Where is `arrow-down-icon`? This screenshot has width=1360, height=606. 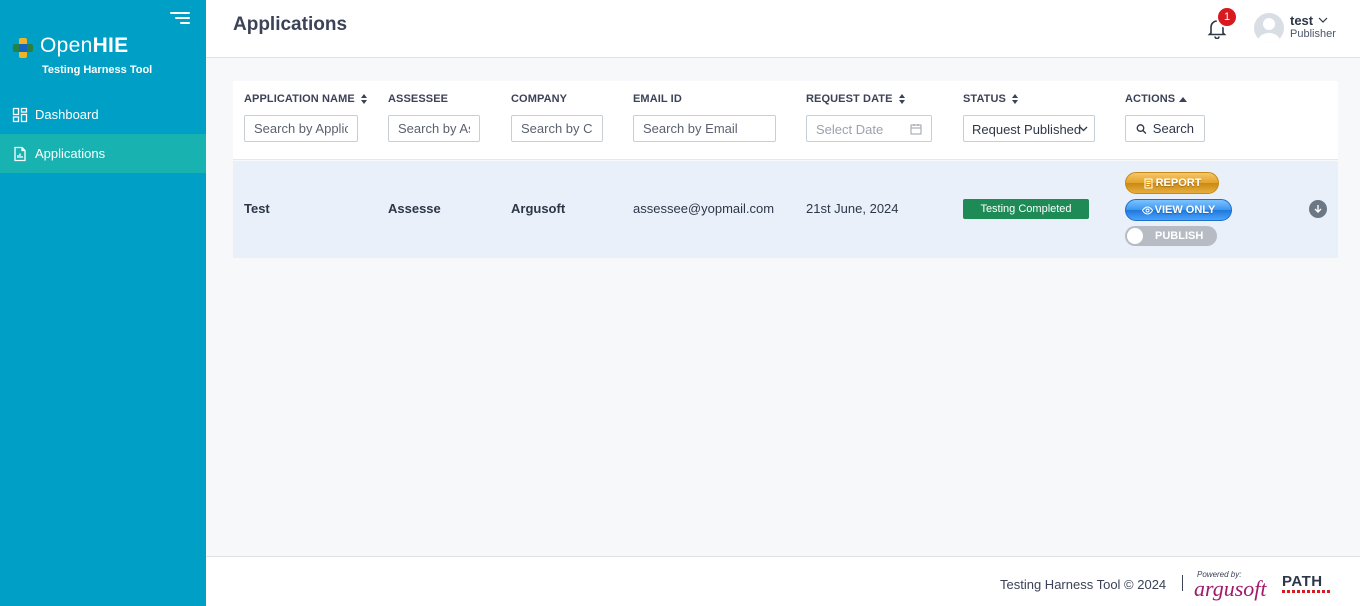
arrow-down-icon is located at coordinates (1318, 209).